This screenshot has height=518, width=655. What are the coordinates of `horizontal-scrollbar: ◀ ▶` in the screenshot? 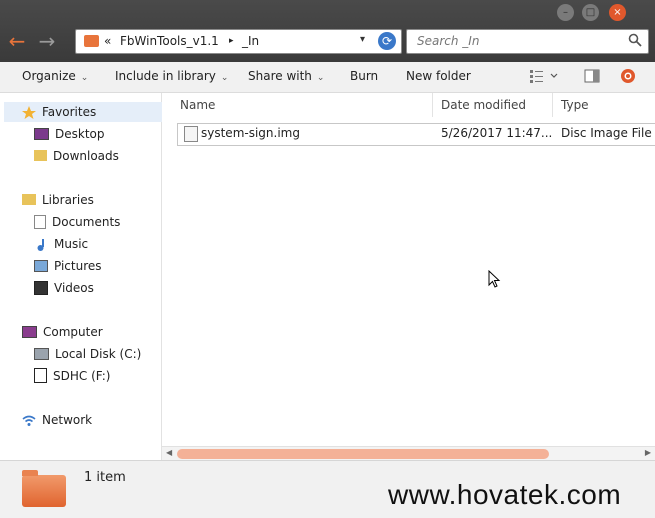 It's located at (408, 453).